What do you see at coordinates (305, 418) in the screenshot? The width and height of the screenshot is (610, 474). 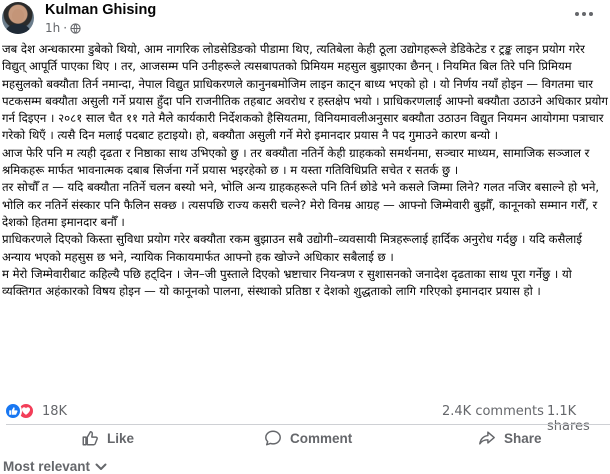 I see `reactions-bar: 18K 2.4K comments 1.1K shares` at bounding box center [305, 418].